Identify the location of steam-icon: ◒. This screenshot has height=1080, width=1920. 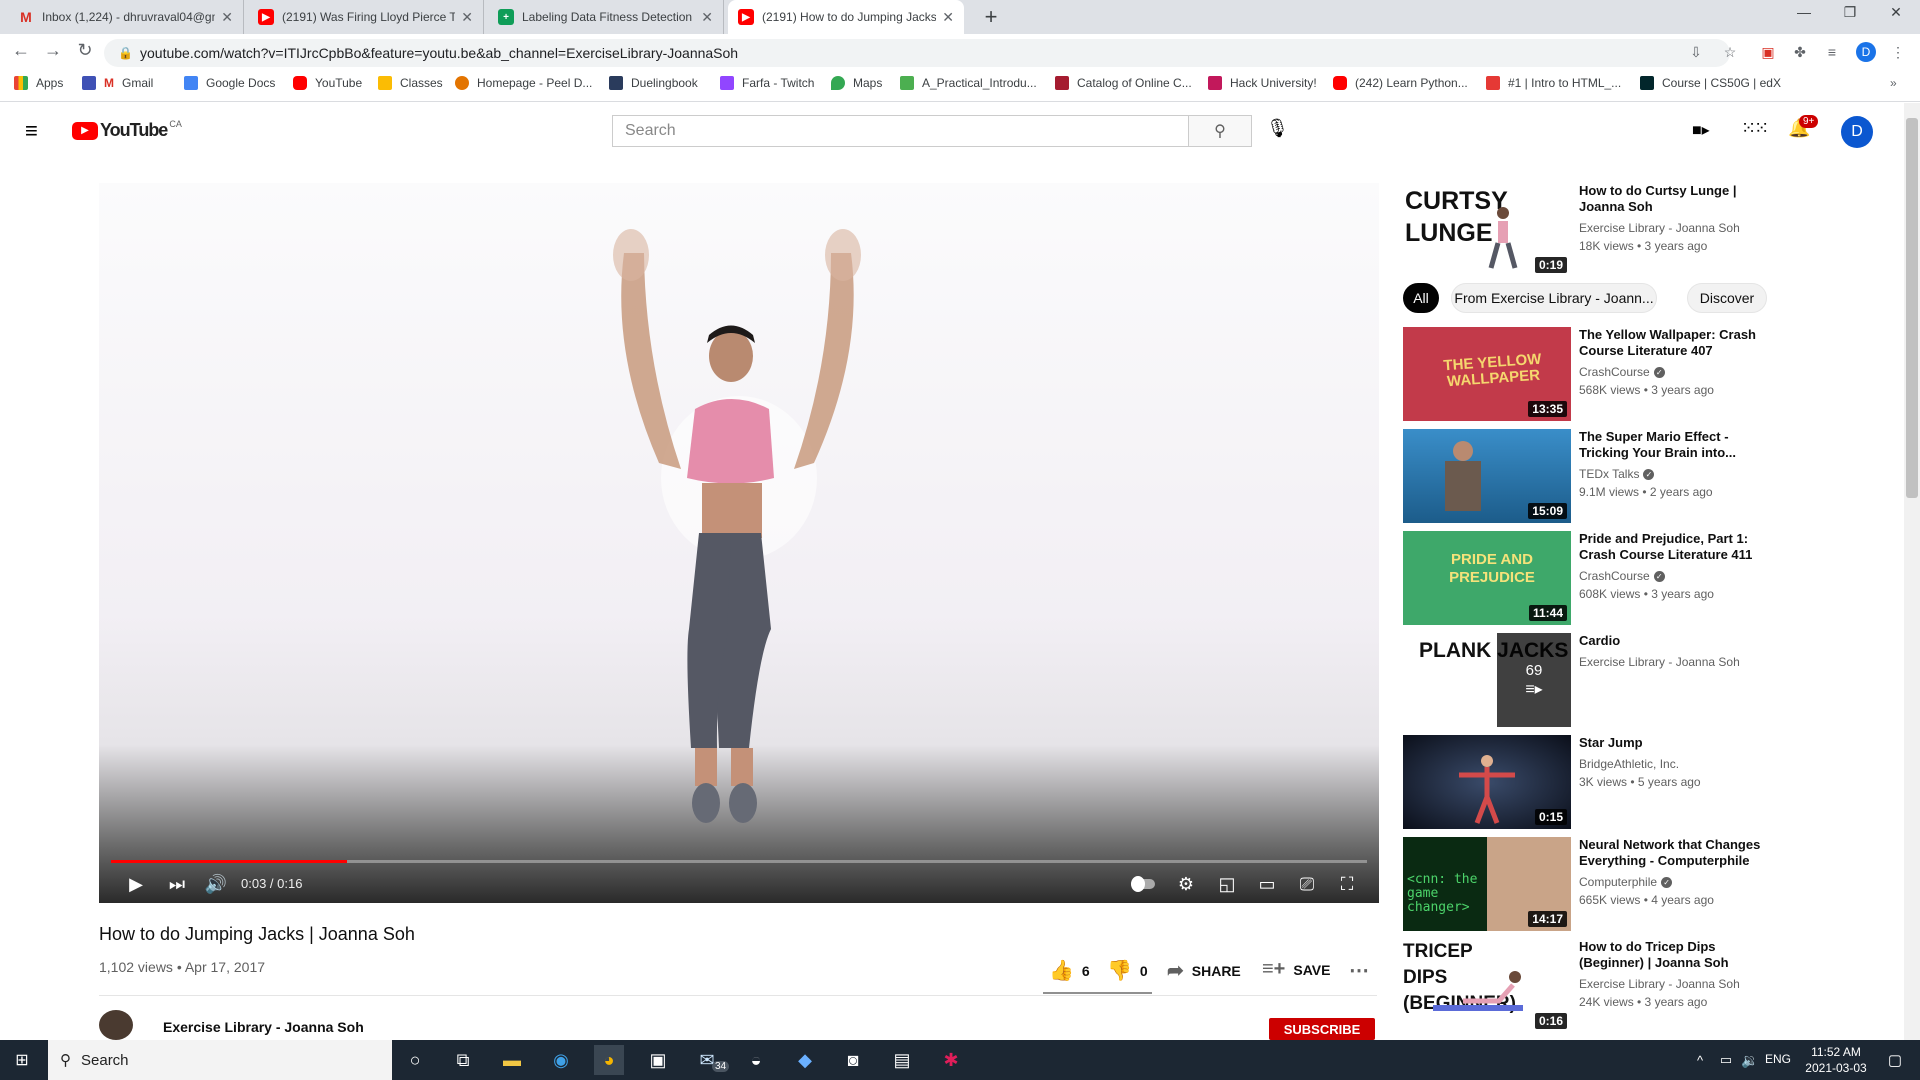
(756, 1060).